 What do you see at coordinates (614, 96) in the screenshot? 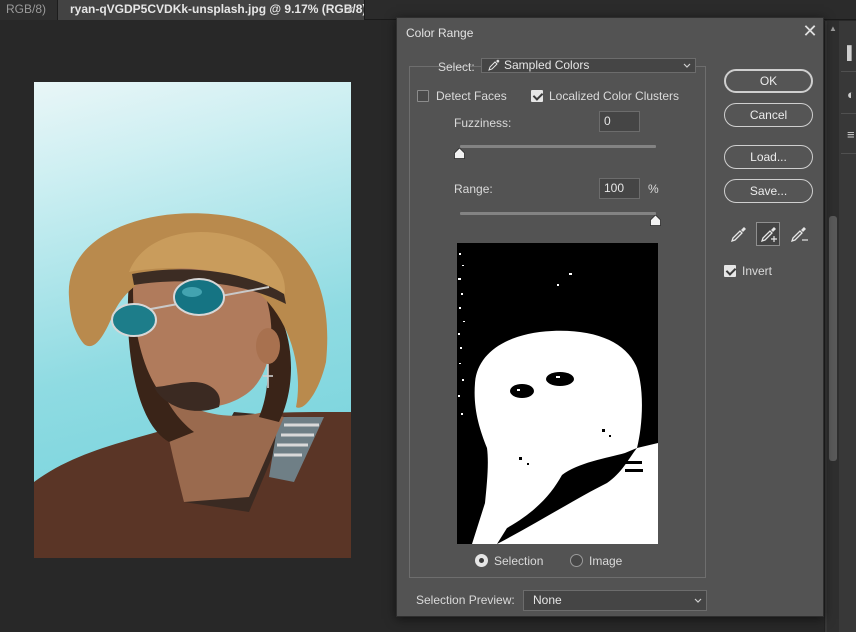
I see `localized-color-clusters-label: Localized Color Clusters` at bounding box center [614, 96].